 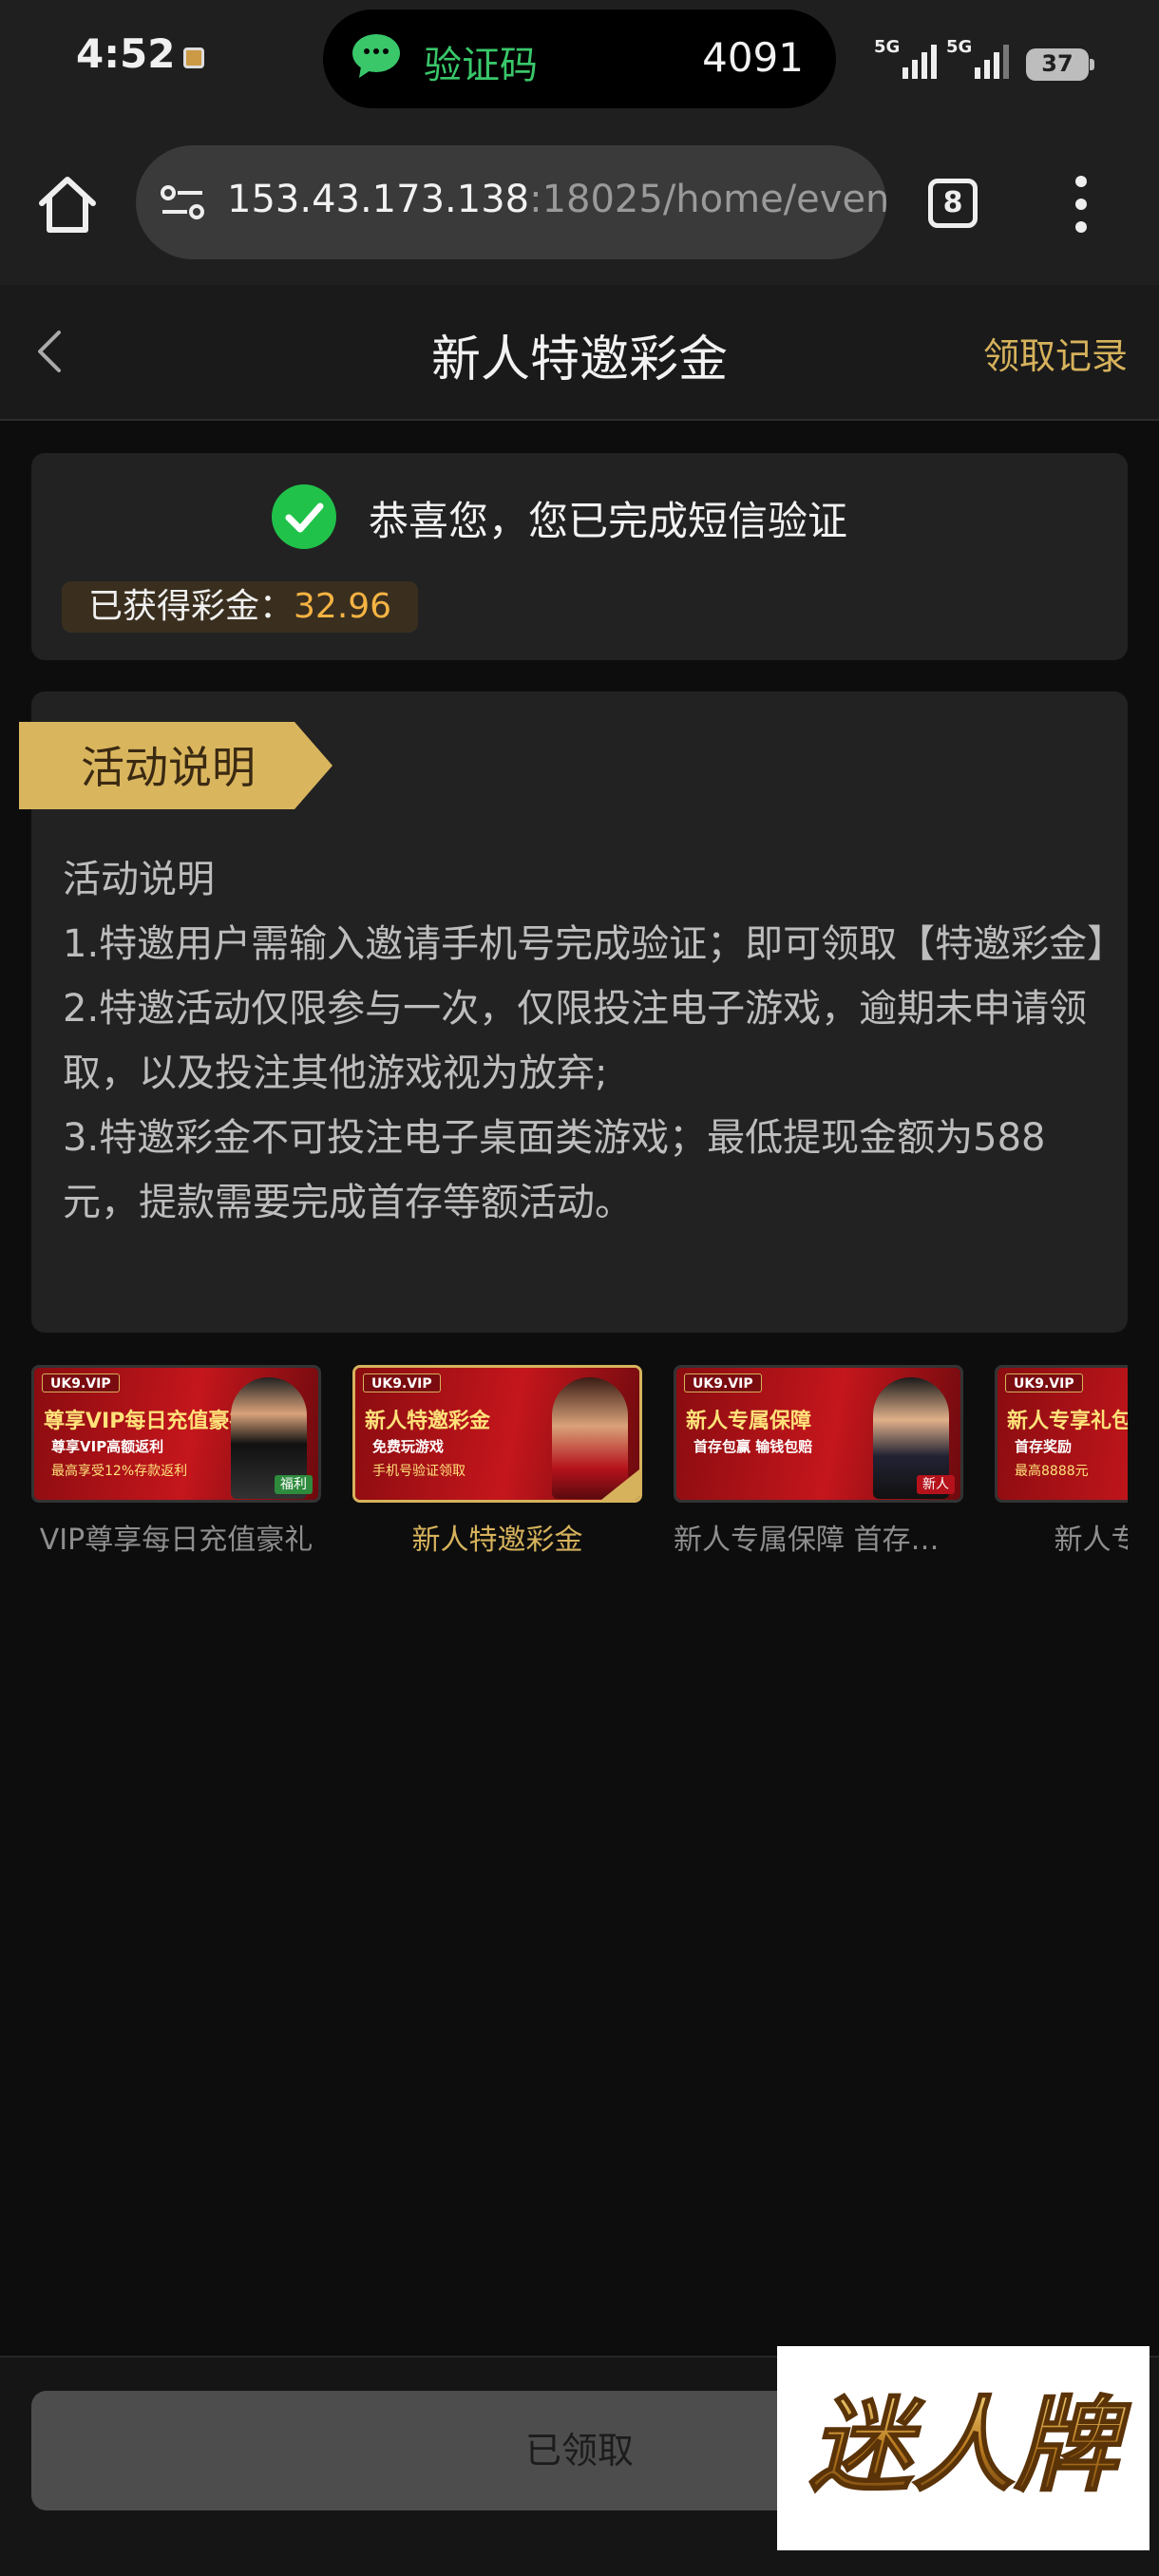 What do you see at coordinates (176, 1539) in the screenshot?
I see `banner-label: VIP尊享每日充值豪礼` at bounding box center [176, 1539].